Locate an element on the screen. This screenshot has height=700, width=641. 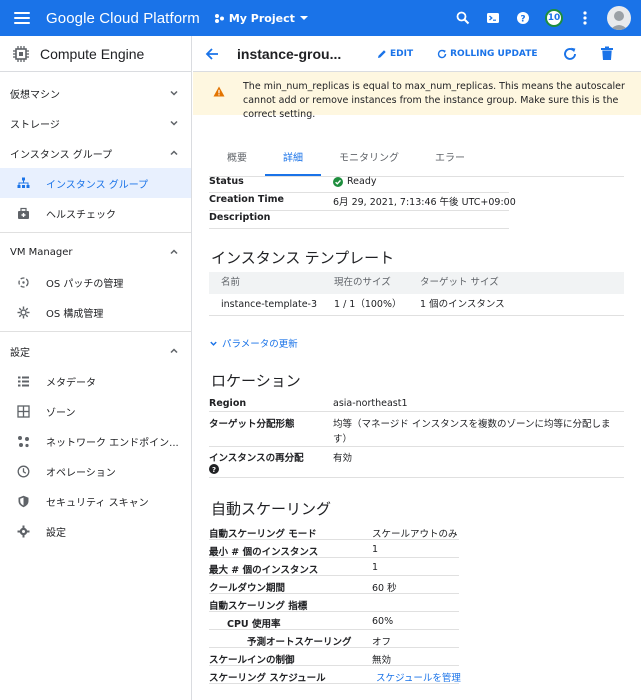
sidebar-item-security-scan: セキュリティ スキャン is located at coordinates (95, 501).